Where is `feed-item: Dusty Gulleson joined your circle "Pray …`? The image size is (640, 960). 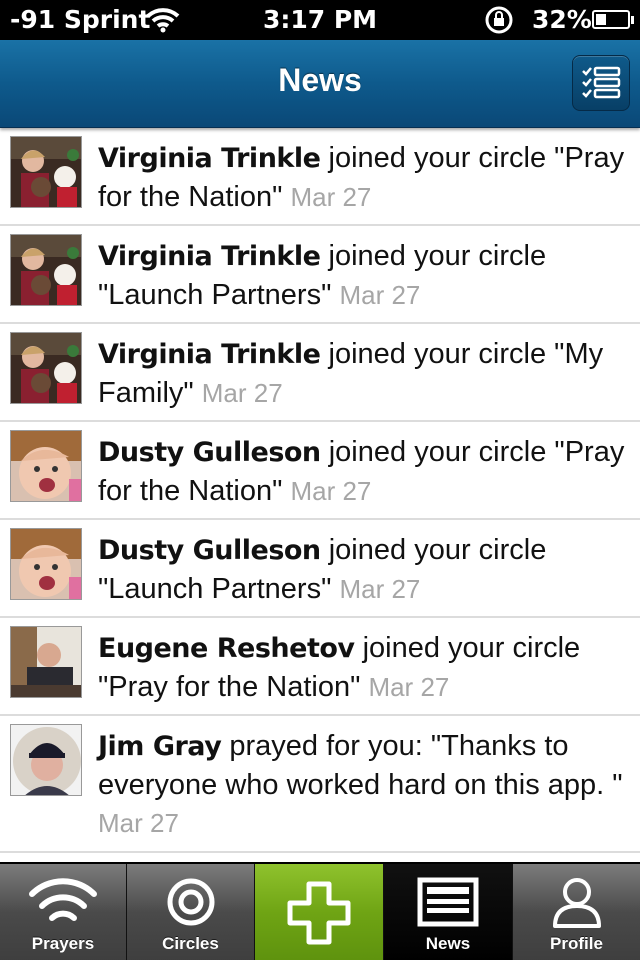
feed-item: Dusty Gulleson joined your circle "Pray … is located at coordinates (320, 471).